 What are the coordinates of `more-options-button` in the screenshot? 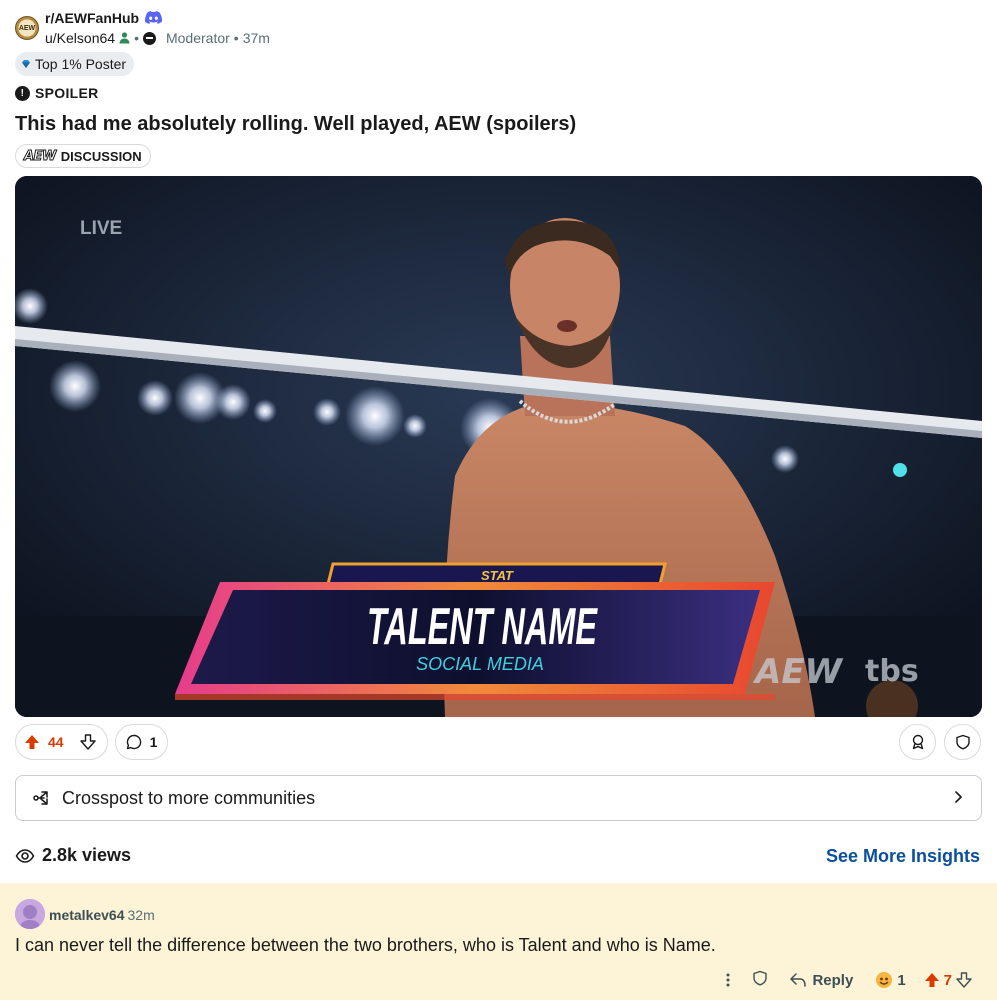 It's located at (728, 980).